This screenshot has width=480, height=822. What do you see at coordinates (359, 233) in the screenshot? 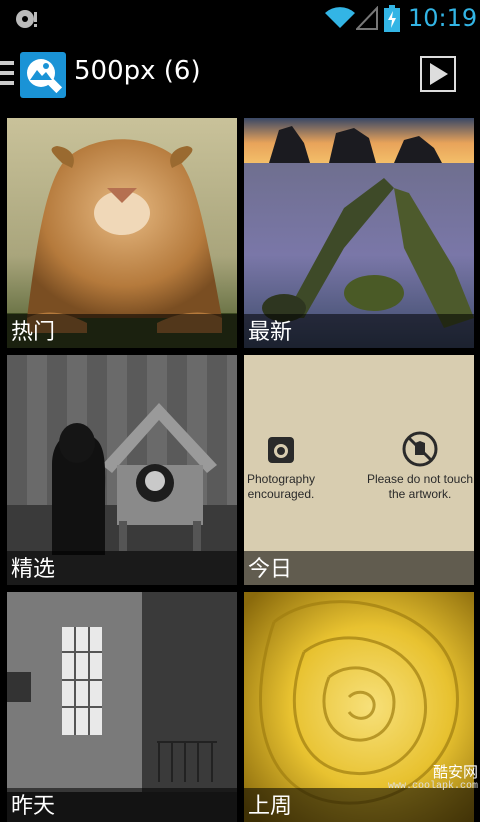
I see `tile-latest: 最新` at bounding box center [359, 233].